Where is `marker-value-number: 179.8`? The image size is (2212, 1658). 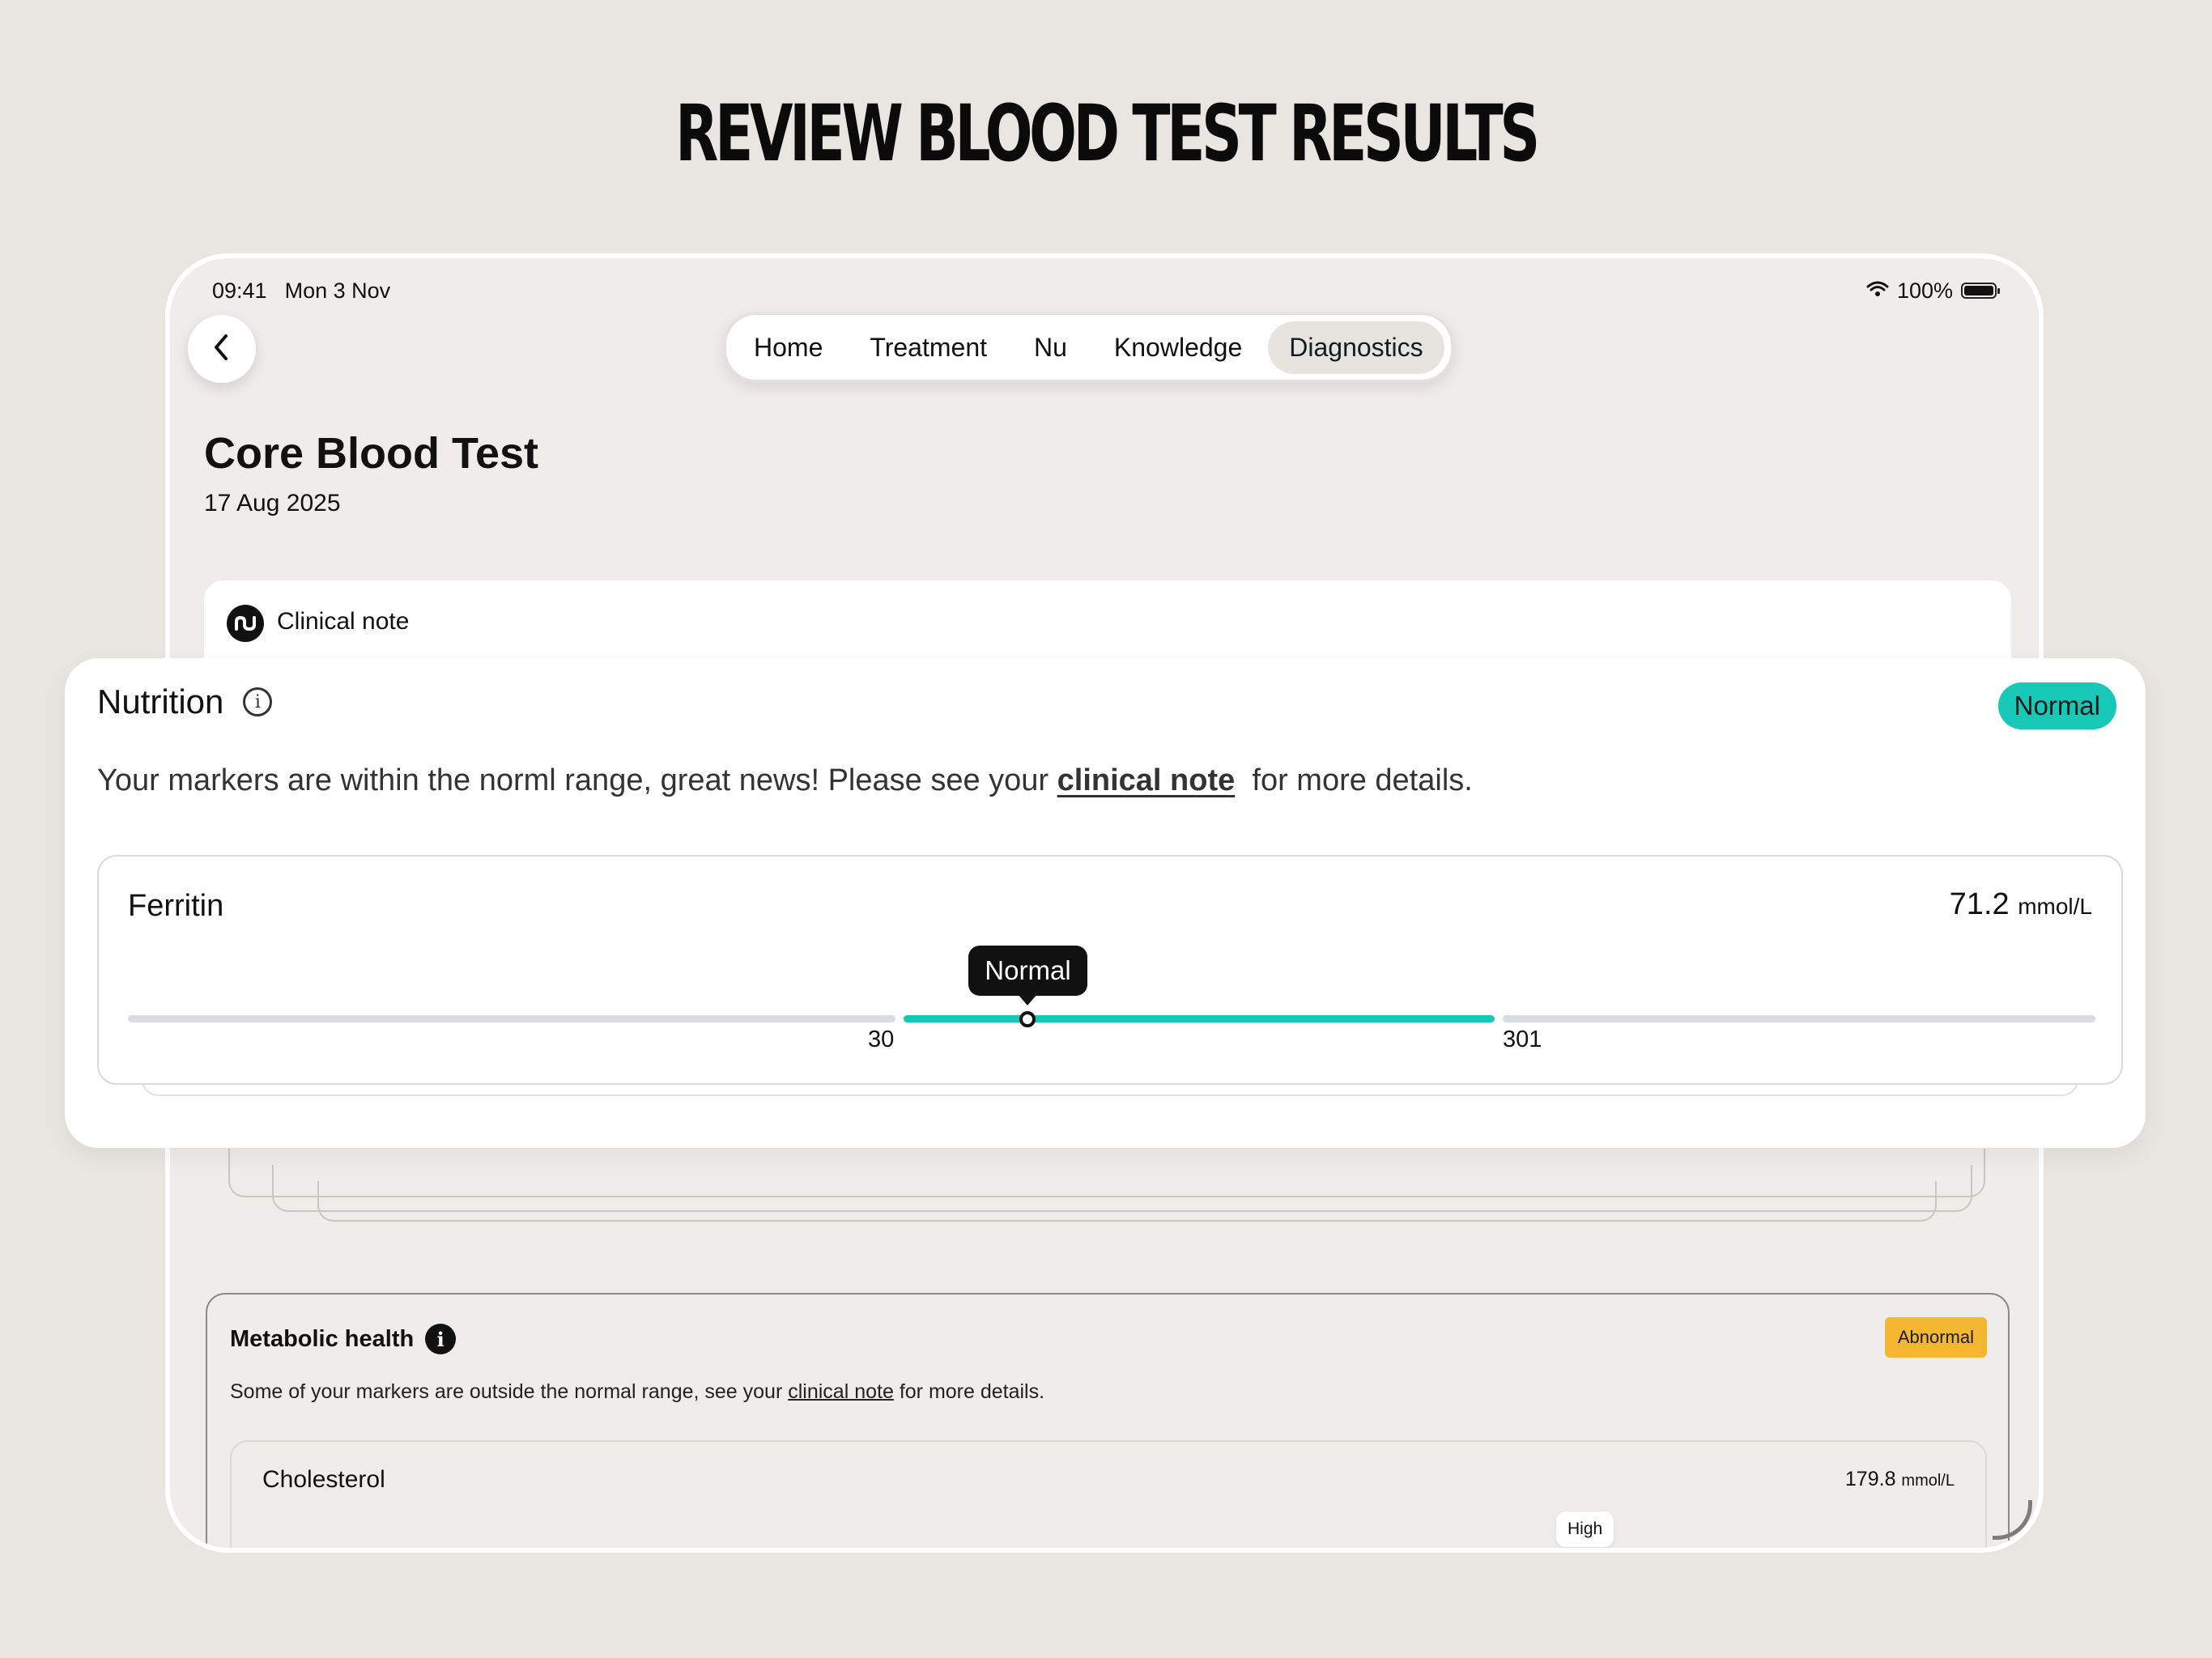
marker-value-number: 179.8 is located at coordinates (1870, 1479).